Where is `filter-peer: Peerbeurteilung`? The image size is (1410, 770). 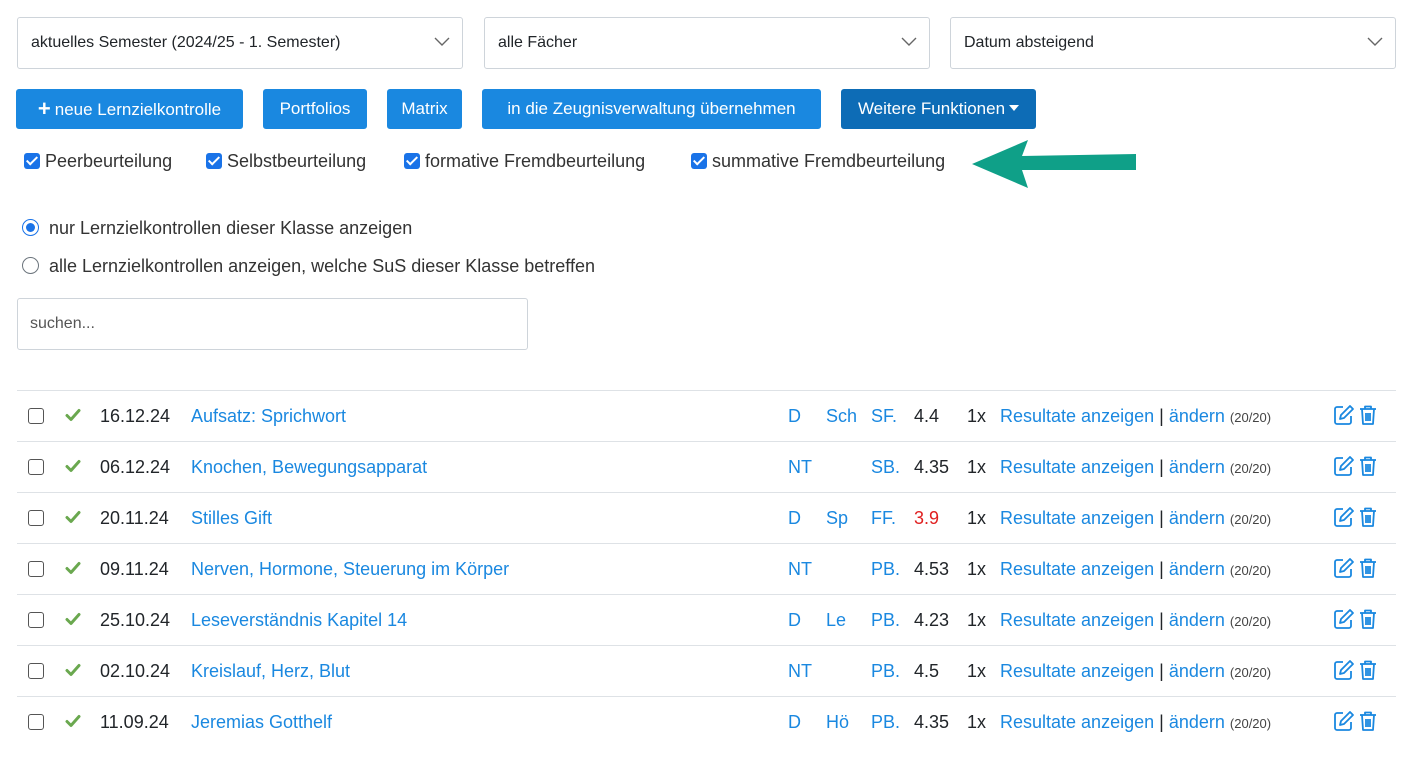
filter-peer: Peerbeurteilung is located at coordinates (98, 161).